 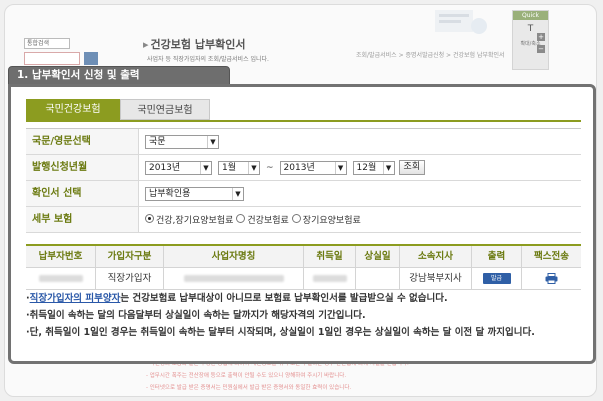 I want to click on radio-health, so click(x=241, y=218).